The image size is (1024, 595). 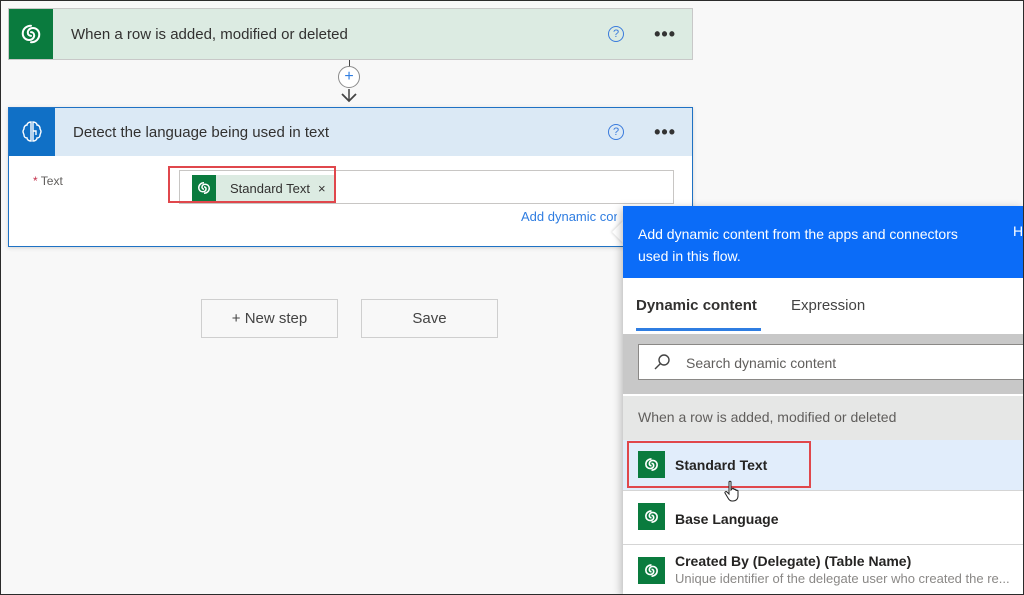 I want to click on section-header: When a row is added, modified or deleted, so click(x=823, y=418).